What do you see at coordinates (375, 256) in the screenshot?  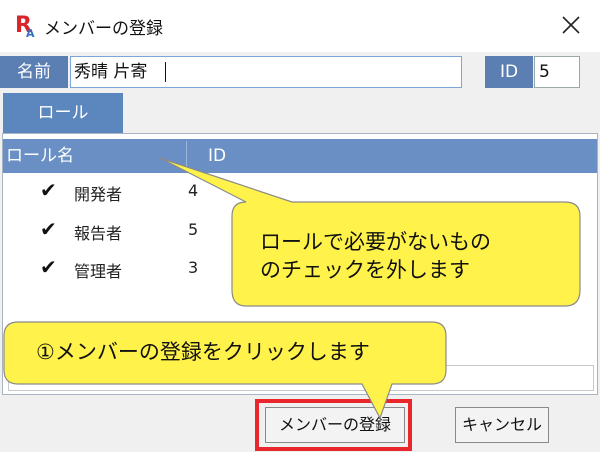 I see `callout-uncheck-text: ロールで必要がないもの のチェックを外します` at bounding box center [375, 256].